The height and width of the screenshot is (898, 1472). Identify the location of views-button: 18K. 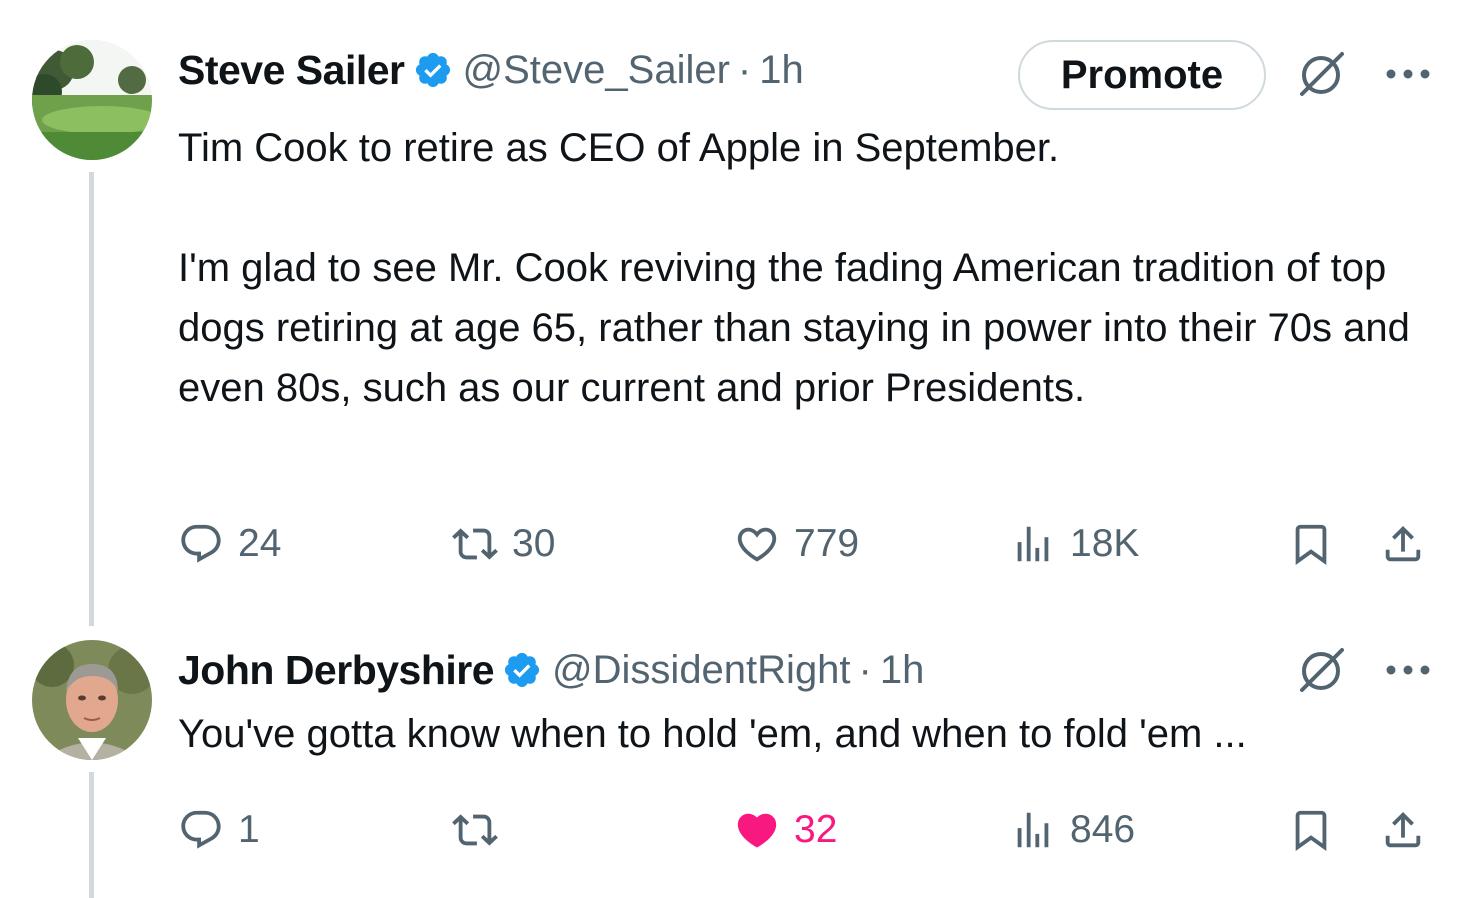
(1074, 544).